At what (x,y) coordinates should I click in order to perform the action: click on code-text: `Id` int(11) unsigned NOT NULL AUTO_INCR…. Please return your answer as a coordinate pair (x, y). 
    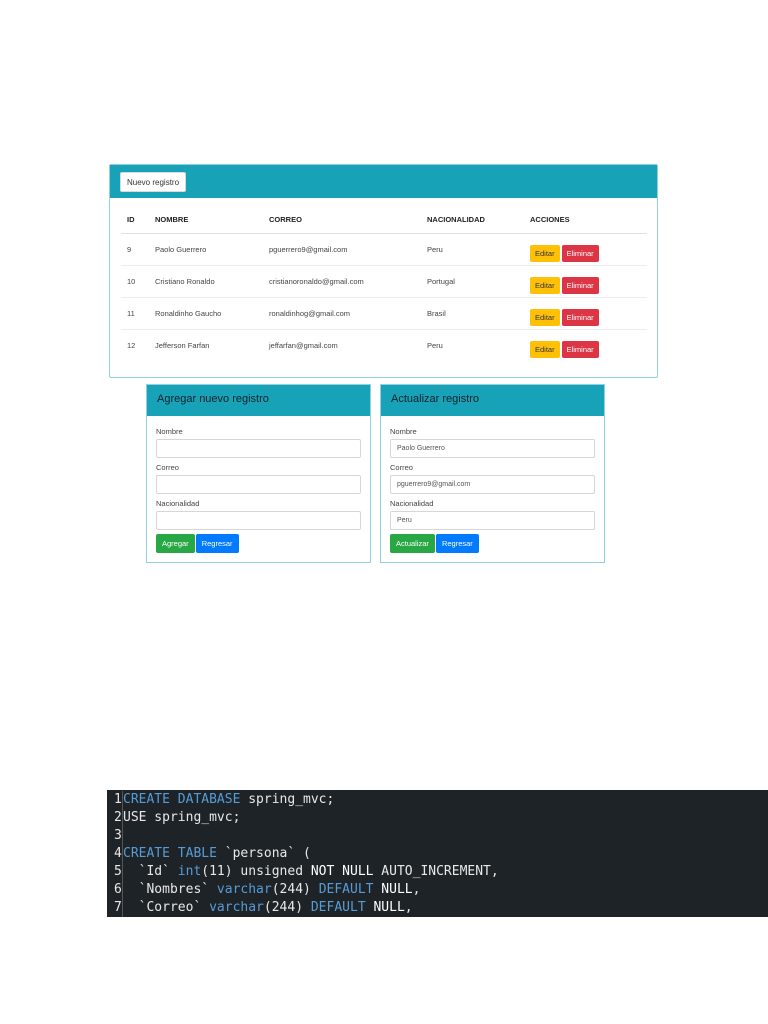
    Looking at the image, I should click on (311, 872).